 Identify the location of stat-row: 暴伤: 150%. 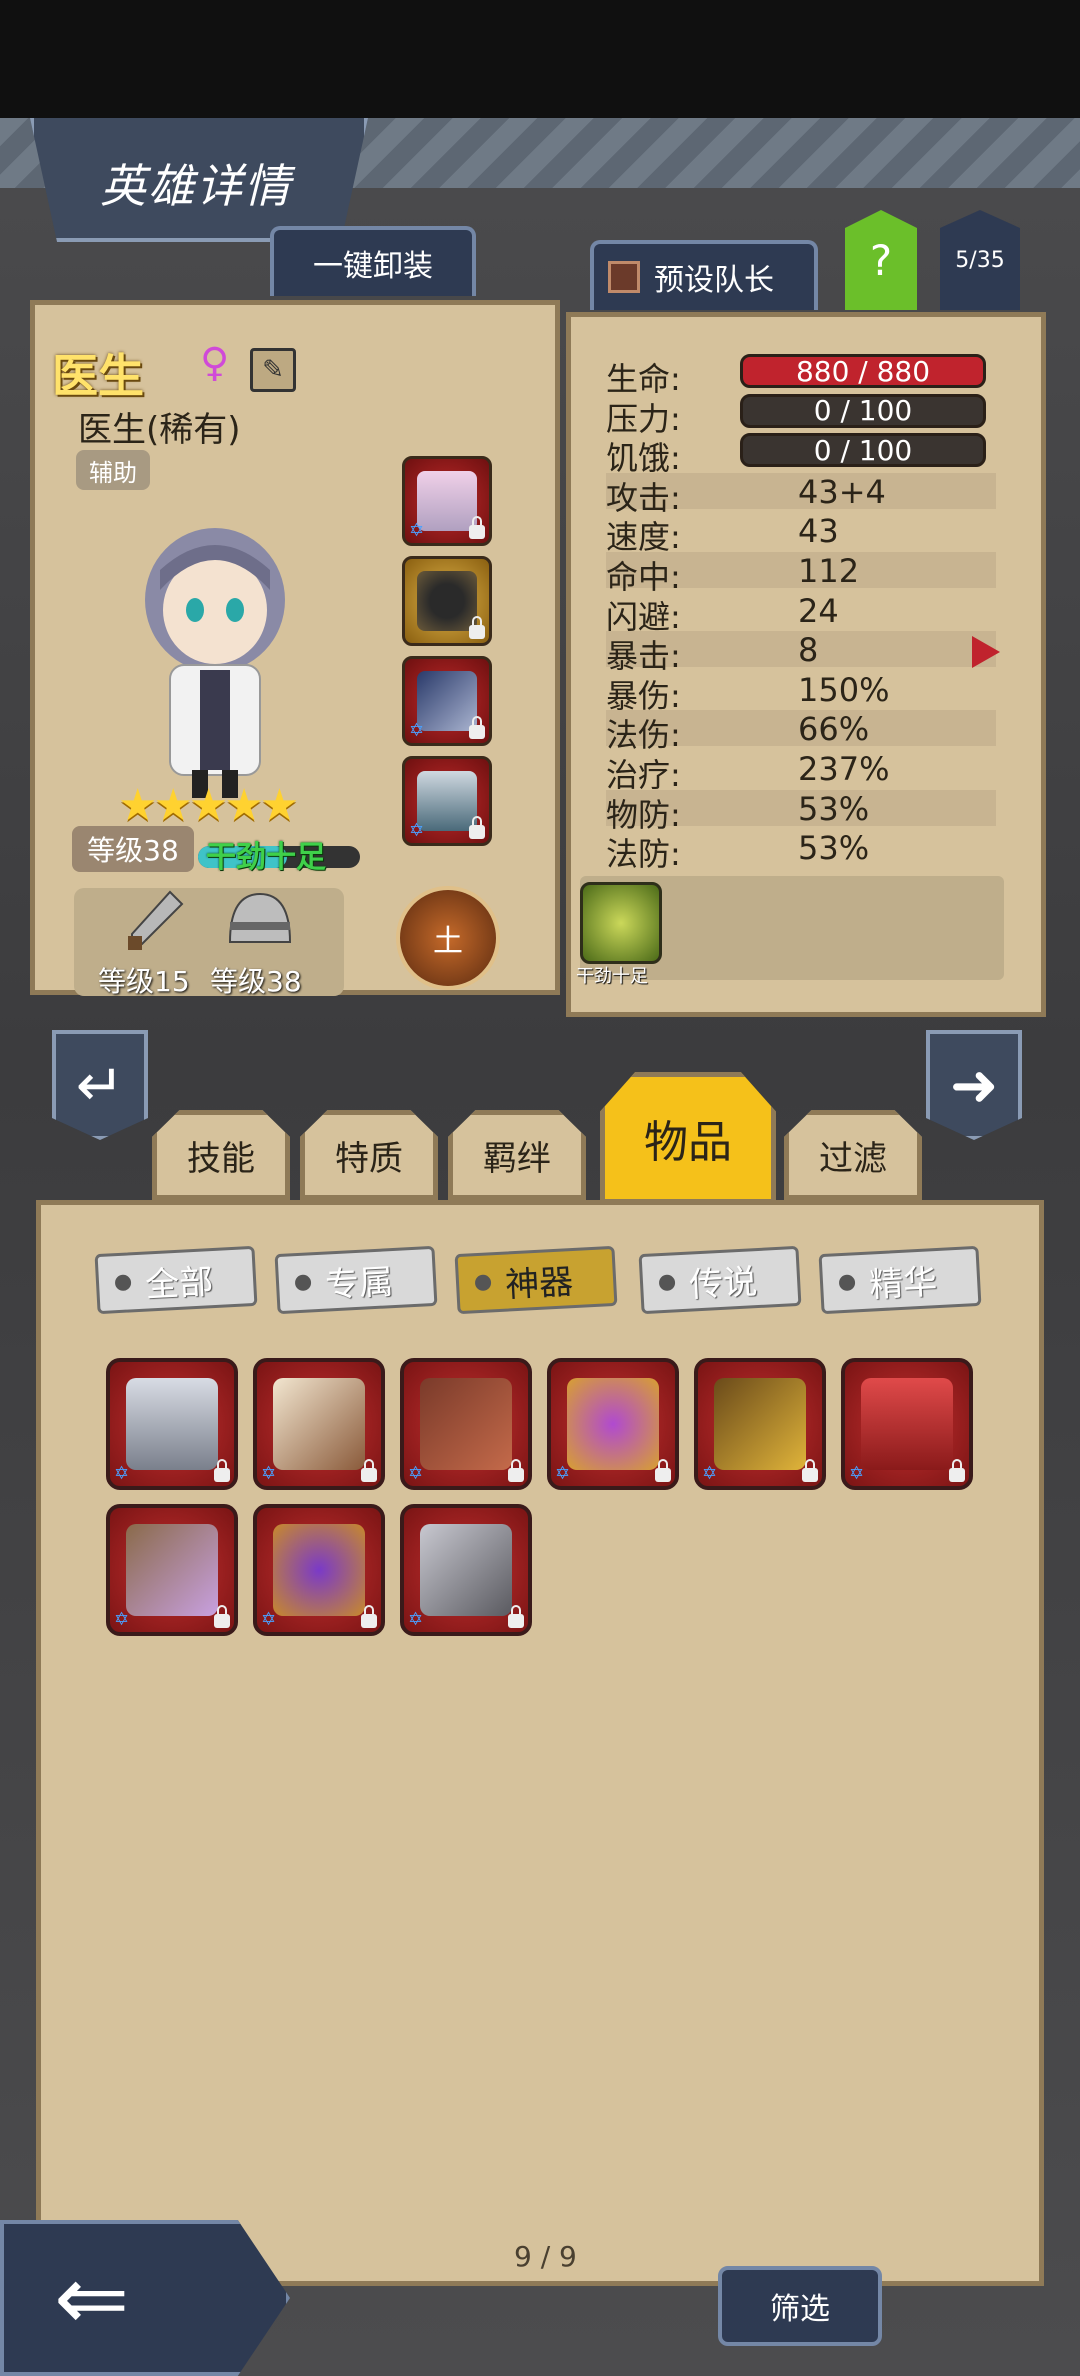
(801, 692).